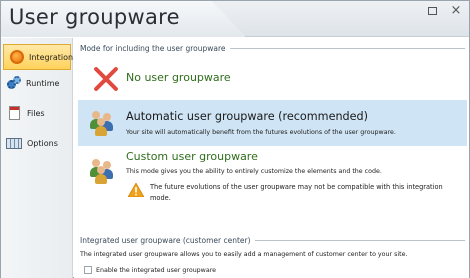 The width and height of the screenshot is (470, 278). What do you see at coordinates (88, 270) in the screenshot?
I see `enable-integrated-checkbox` at bounding box center [88, 270].